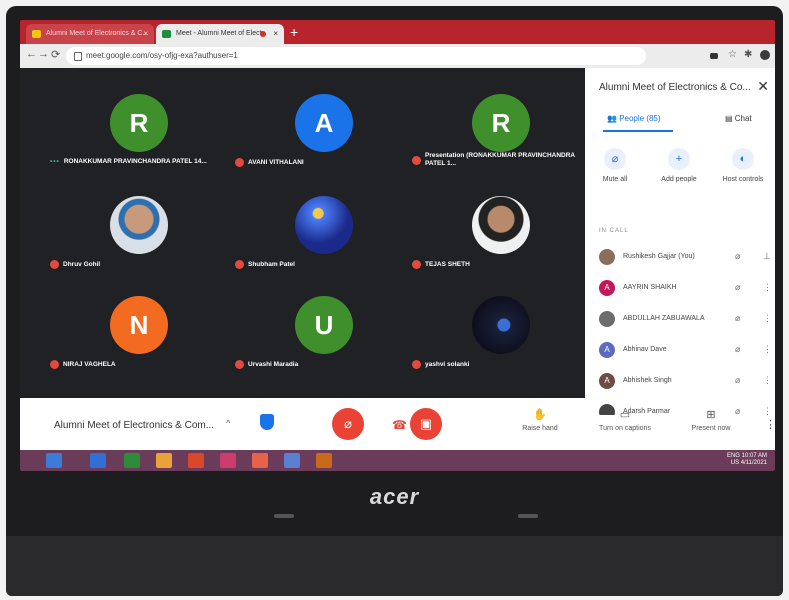 The height and width of the screenshot is (600, 789). What do you see at coordinates (625, 428) in the screenshot?
I see `captions-label: Turn on captions` at bounding box center [625, 428].